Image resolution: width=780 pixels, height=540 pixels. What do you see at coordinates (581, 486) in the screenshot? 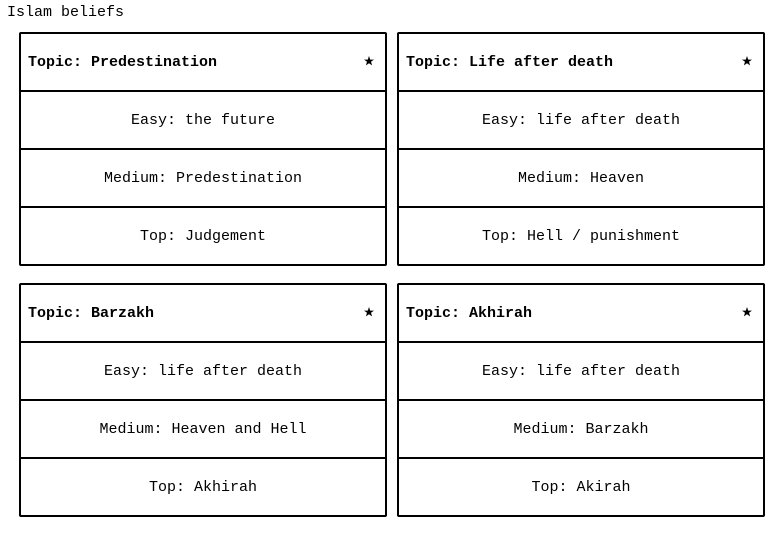
I see `top-level: Top: Akirah` at bounding box center [581, 486].